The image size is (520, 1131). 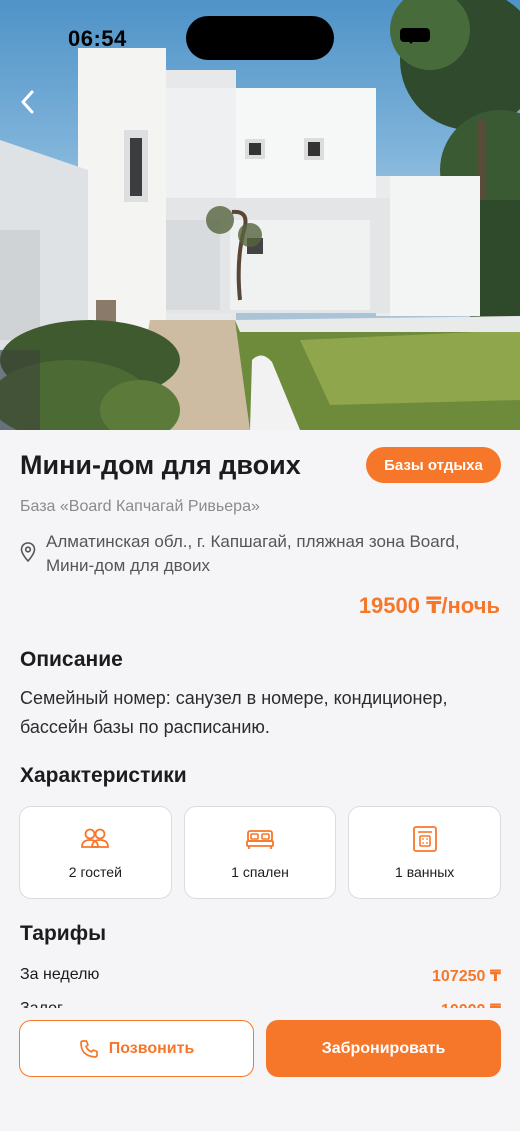 What do you see at coordinates (28, 552) in the screenshot?
I see `location-pin-icon` at bounding box center [28, 552].